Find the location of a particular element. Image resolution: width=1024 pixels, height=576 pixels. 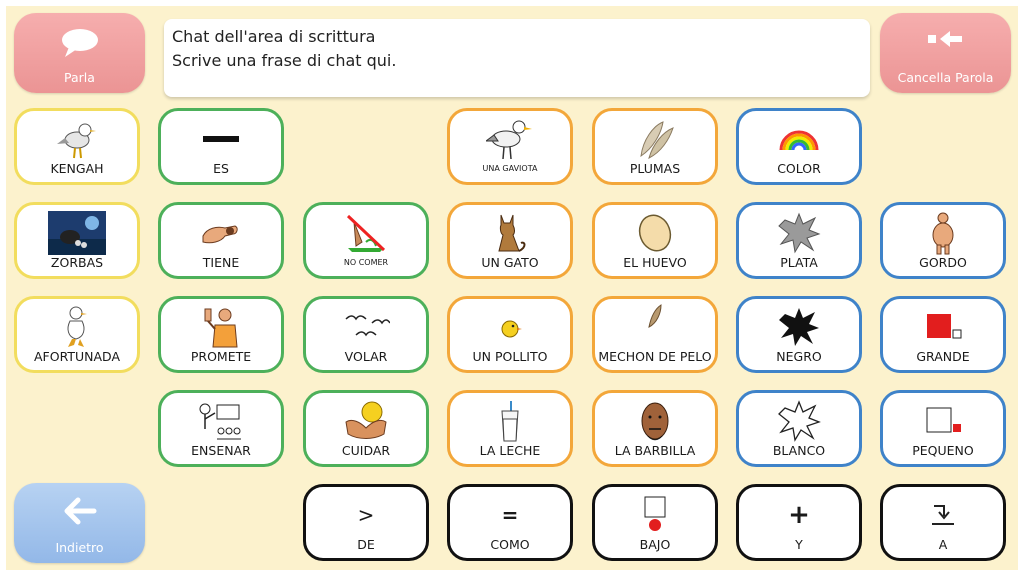

cell-label: MECHON DE PELO is located at coordinates (655, 356).